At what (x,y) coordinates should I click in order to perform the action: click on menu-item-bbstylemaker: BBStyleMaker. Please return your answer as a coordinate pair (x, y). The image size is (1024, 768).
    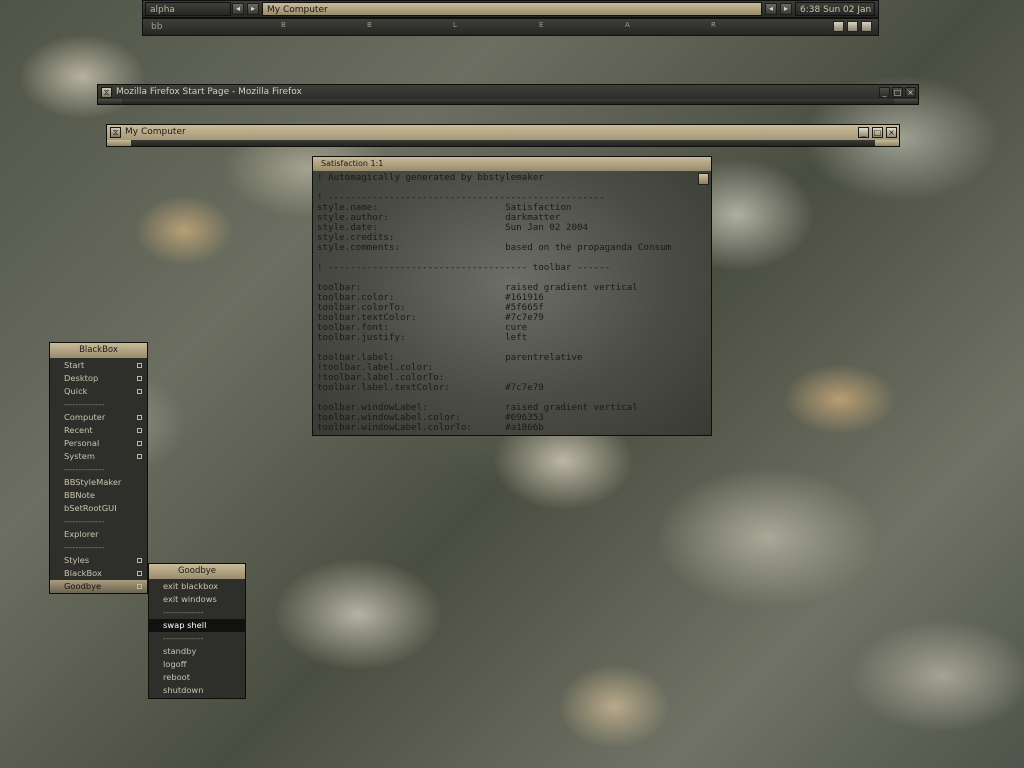
    Looking at the image, I should click on (98, 482).